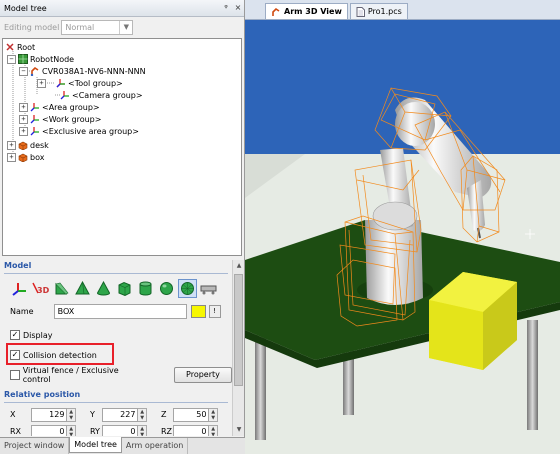 The image size is (560, 454). I want to click on tree-node-work-group: + <Work group>, so click(60, 119).